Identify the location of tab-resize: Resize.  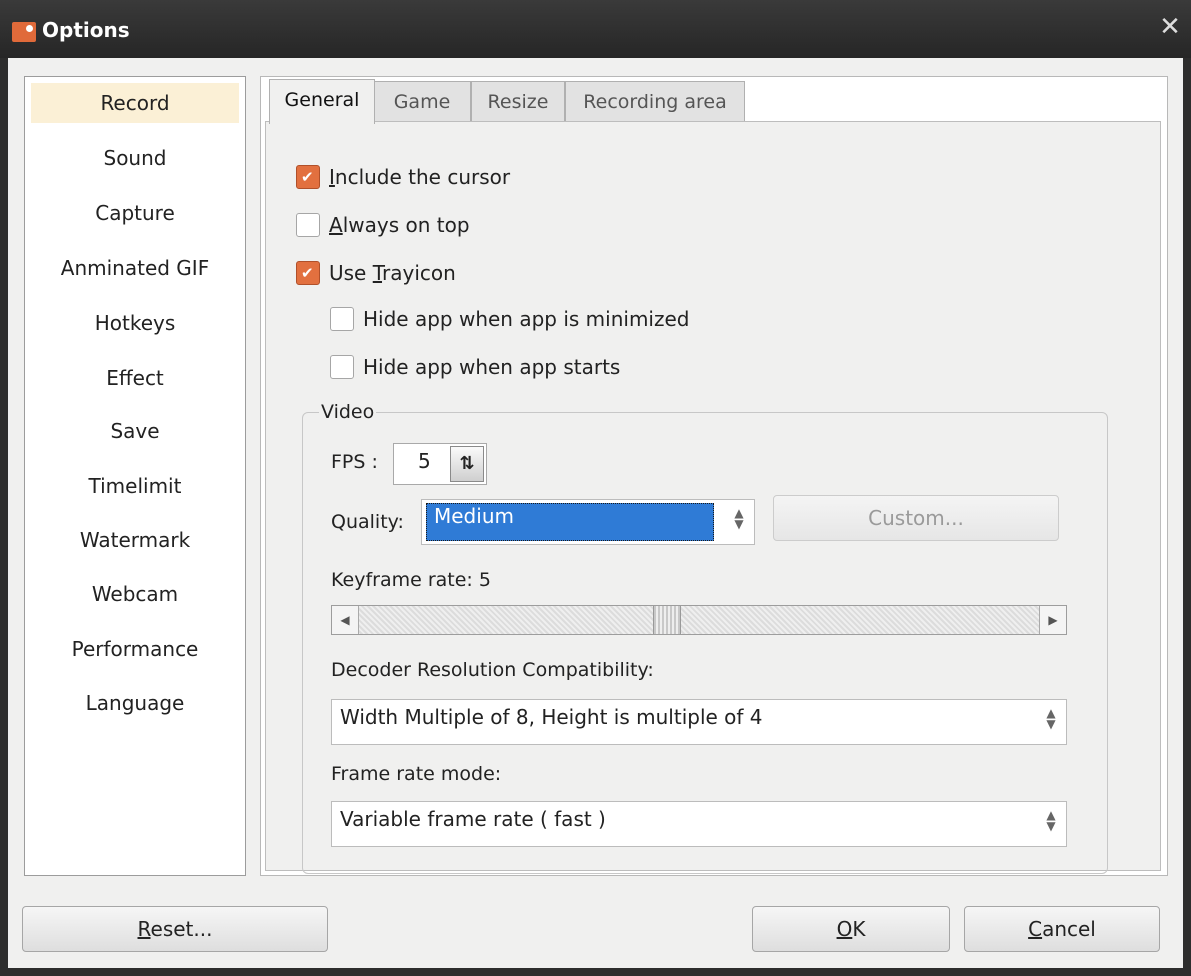
(518, 101).